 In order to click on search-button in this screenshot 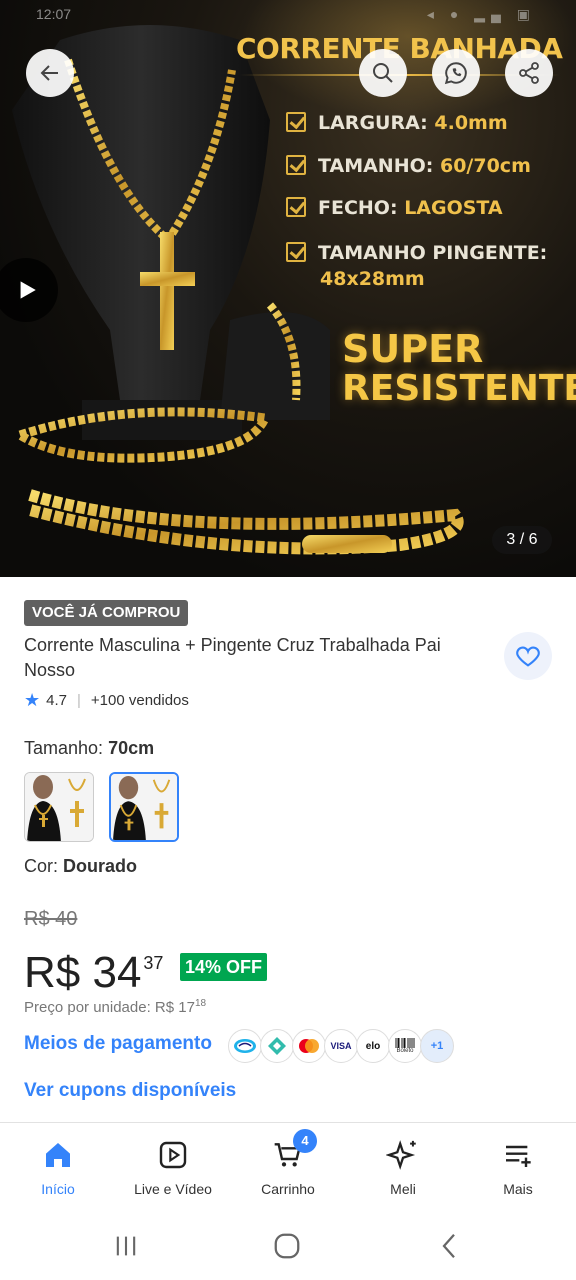, I will do `click(383, 73)`.